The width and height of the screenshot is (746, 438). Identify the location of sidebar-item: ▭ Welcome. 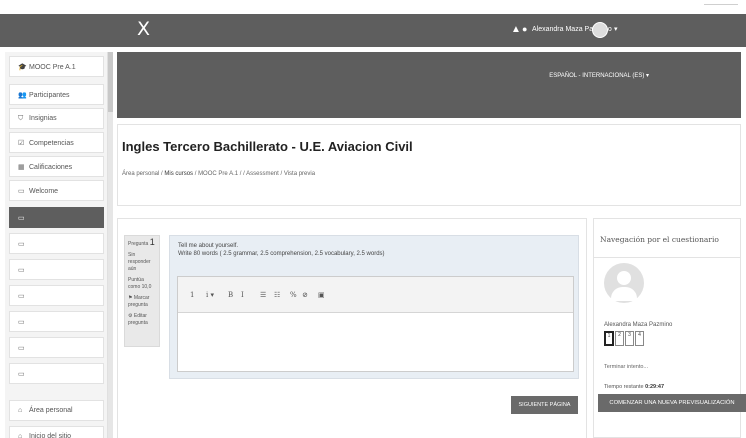
(56, 190).